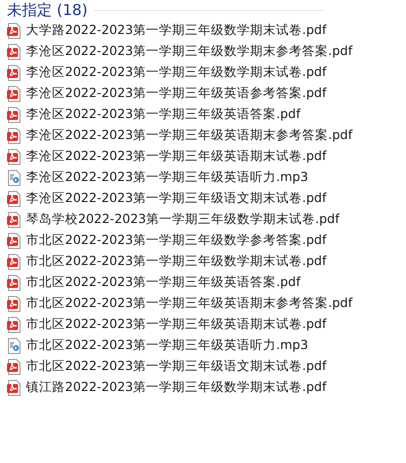  What do you see at coordinates (189, 135) in the screenshot?
I see `file-name: 李沧区2022-2023第一学期三年级英语期末参考答案.pdf` at bounding box center [189, 135].